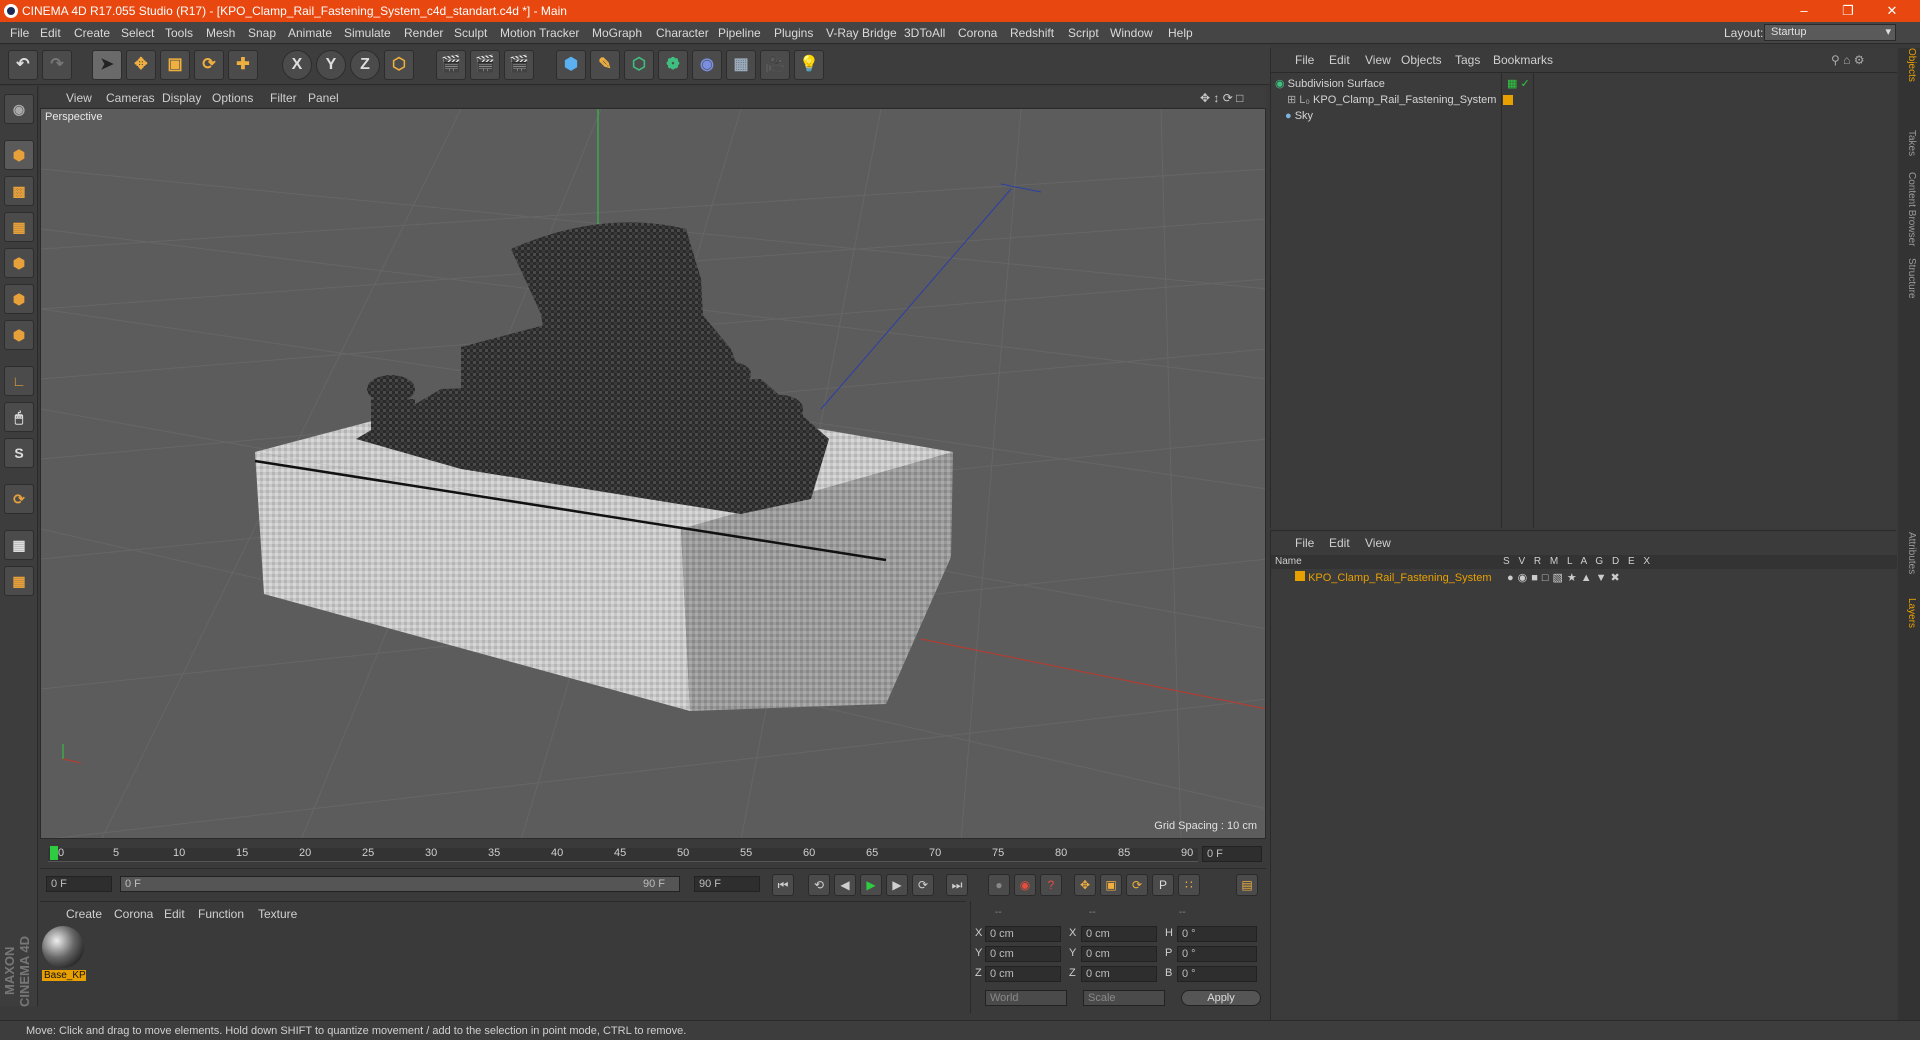 This screenshot has height=1040, width=1920. Describe the element at coordinates (19, 581) in the screenshot. I see `workplane-rotate-button: ▦` at that location.